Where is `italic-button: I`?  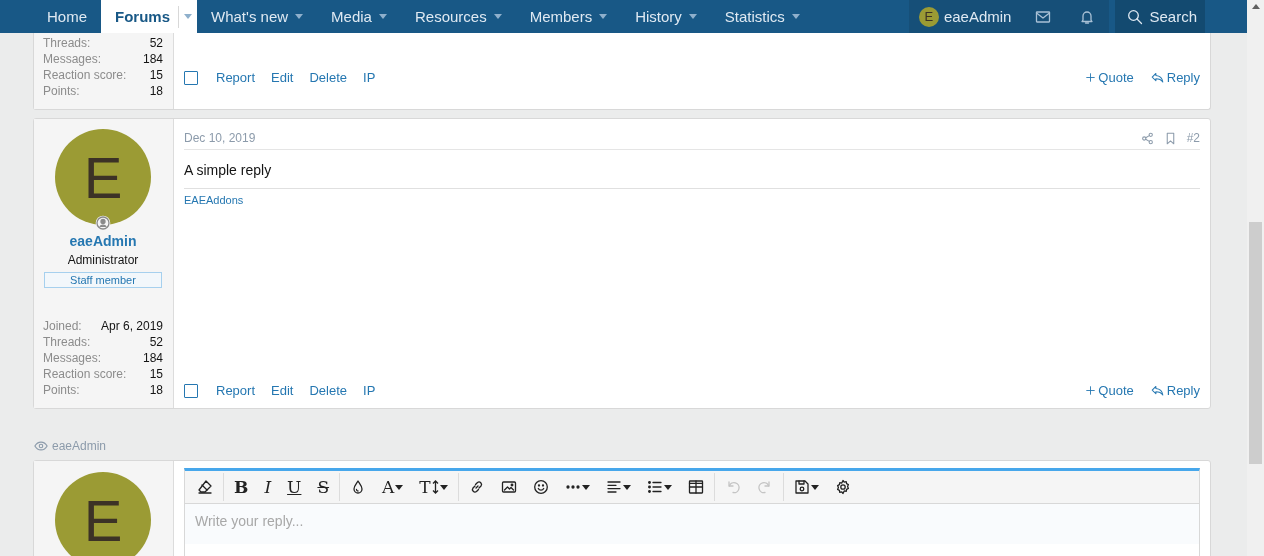 italic-button: I is located at coordinates (268, 487).